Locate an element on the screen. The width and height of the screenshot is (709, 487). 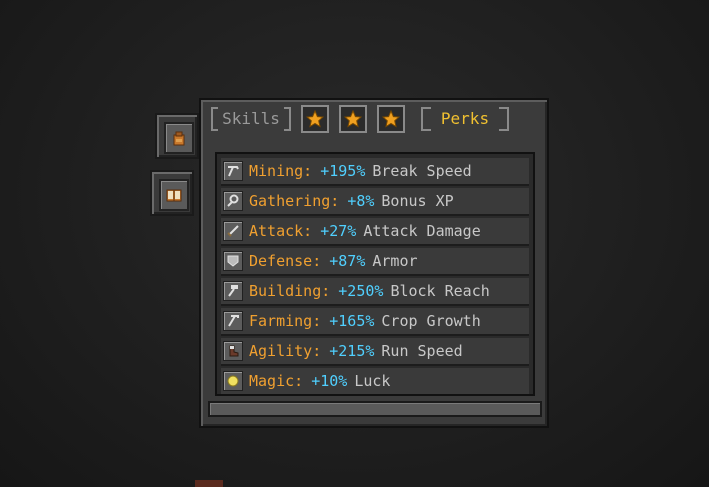
perk-bonus: +10% is located at coordinates (329, 381).